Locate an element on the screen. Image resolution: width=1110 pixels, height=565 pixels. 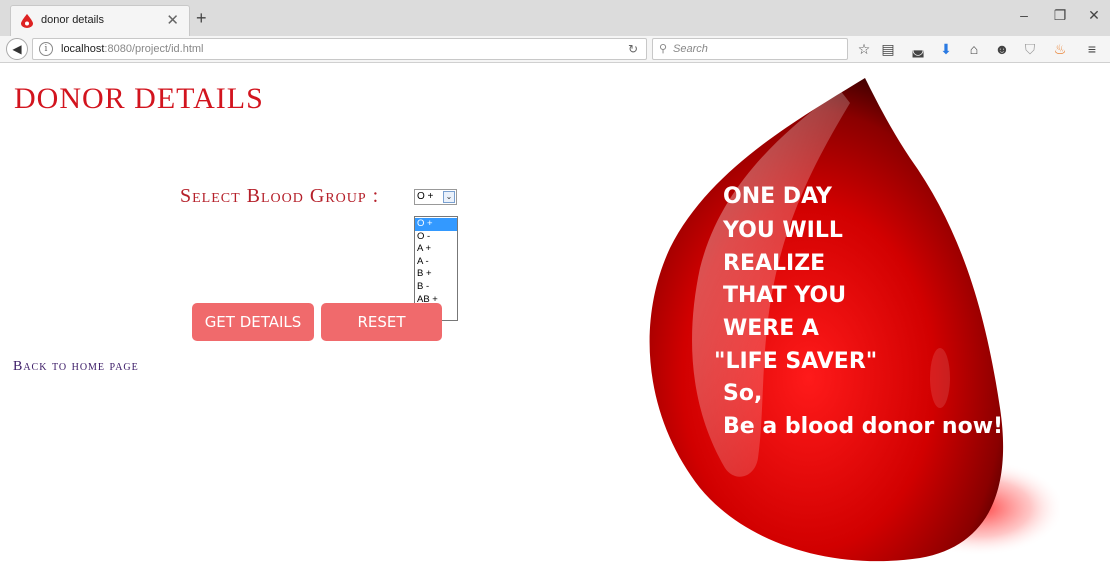
option-b-positive: B + is located at coordinates (436, 274).